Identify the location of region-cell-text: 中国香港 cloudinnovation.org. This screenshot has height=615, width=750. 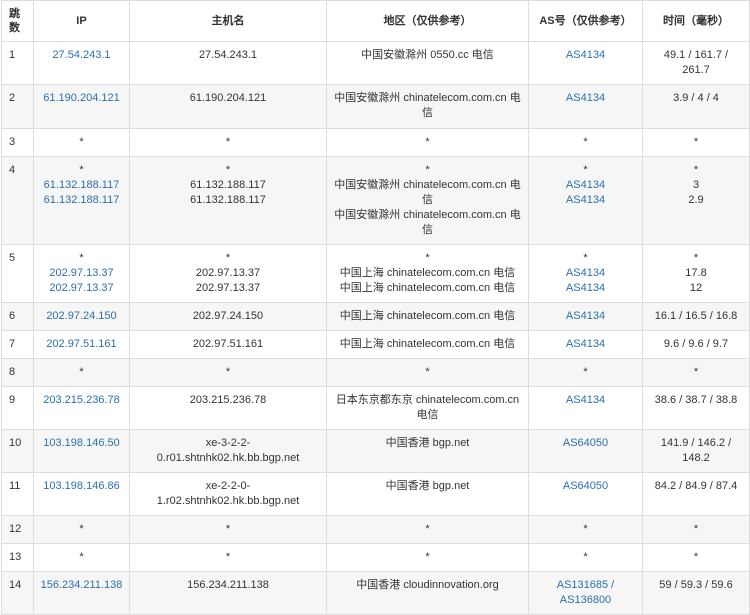
(427, 585).